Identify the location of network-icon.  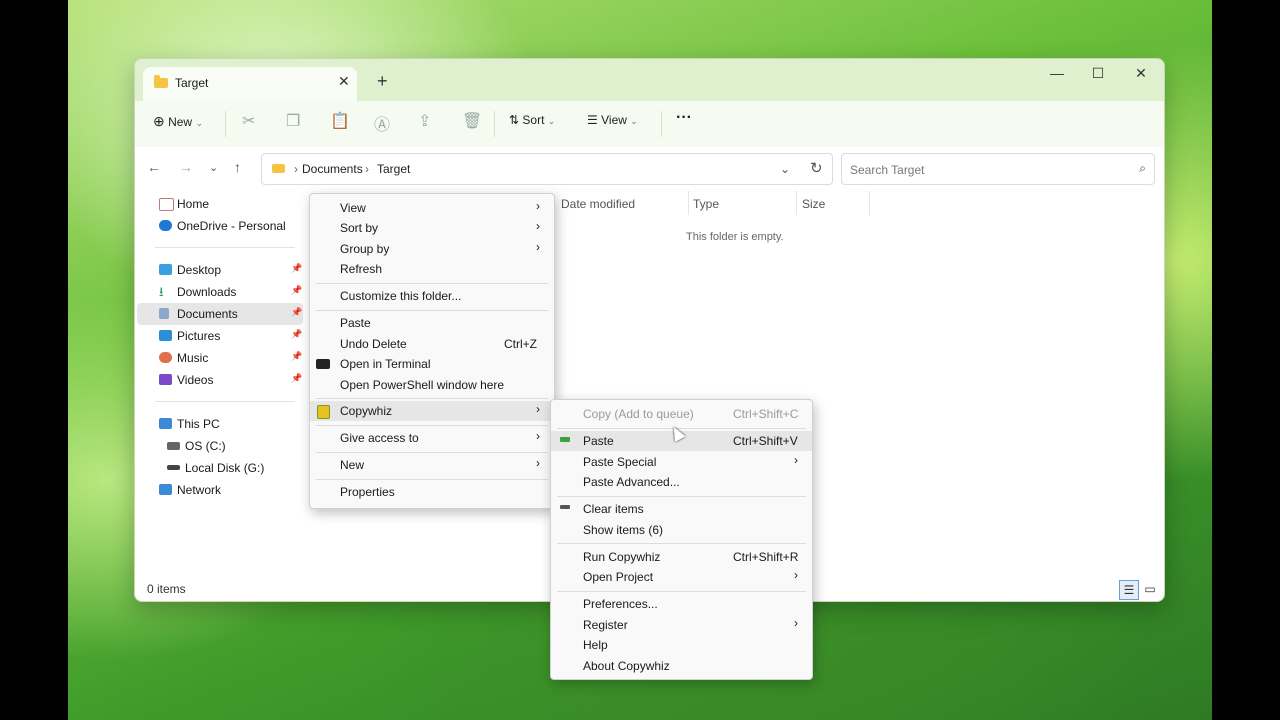
(165, 489).